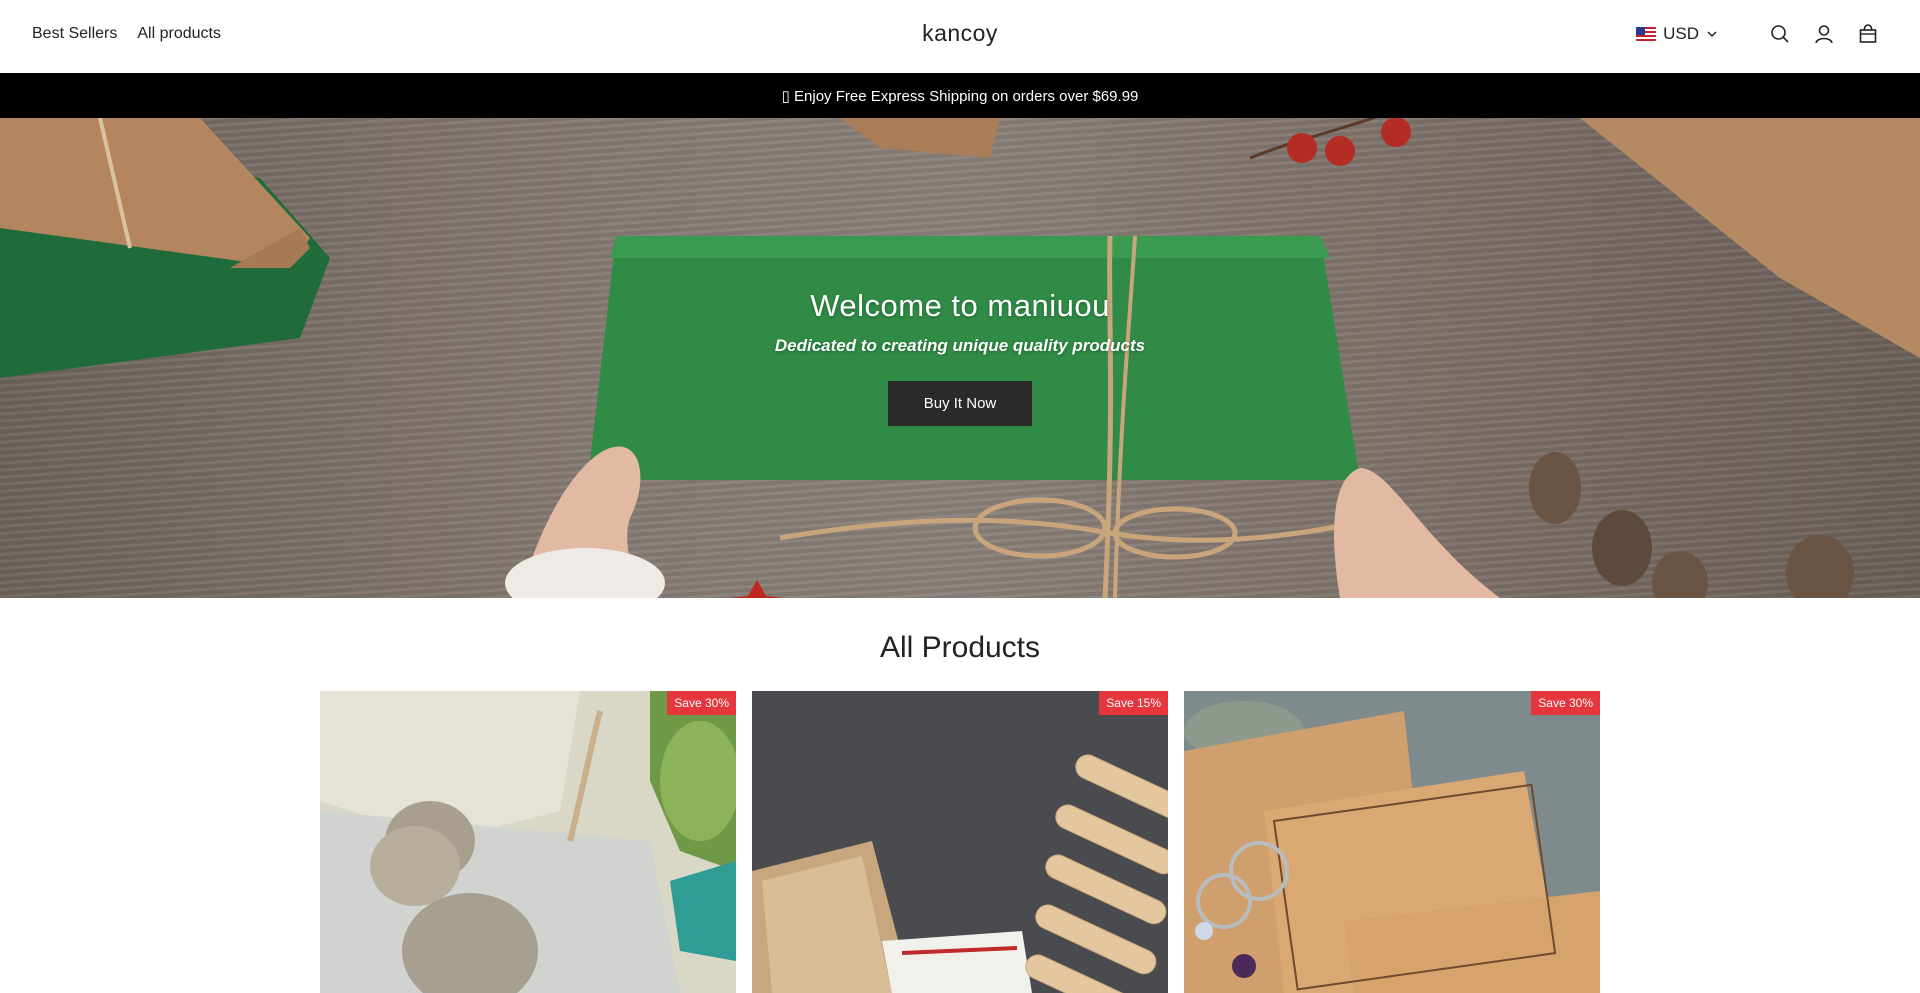 The height and width of the screenshot is (993, 1920). What do you see at coordinates (179, 34) in the screenshot?
I see `nav-all-products: All products` at bounding box center [179, 34].